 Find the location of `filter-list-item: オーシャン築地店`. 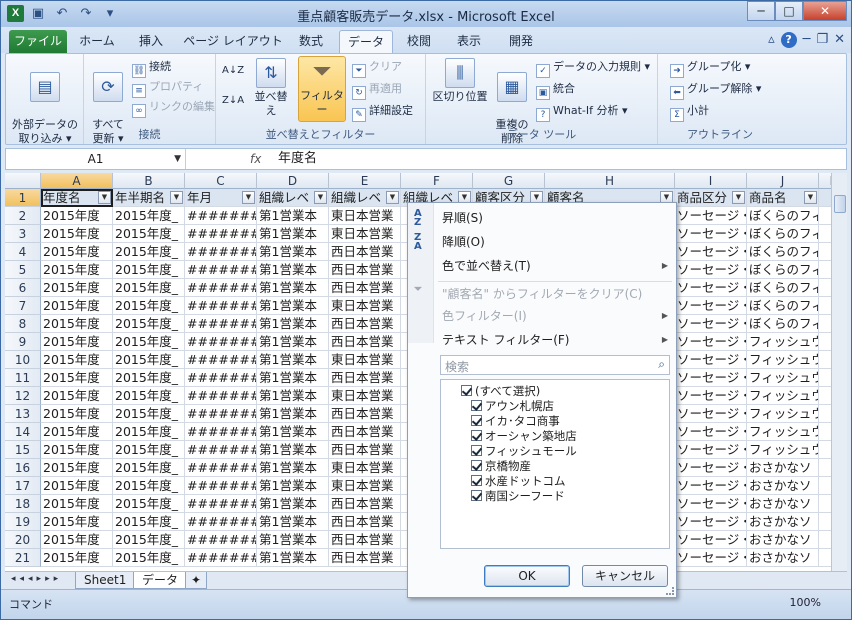

filter-list-item: オーシャン築地店 is located at coordinates (524, 436).